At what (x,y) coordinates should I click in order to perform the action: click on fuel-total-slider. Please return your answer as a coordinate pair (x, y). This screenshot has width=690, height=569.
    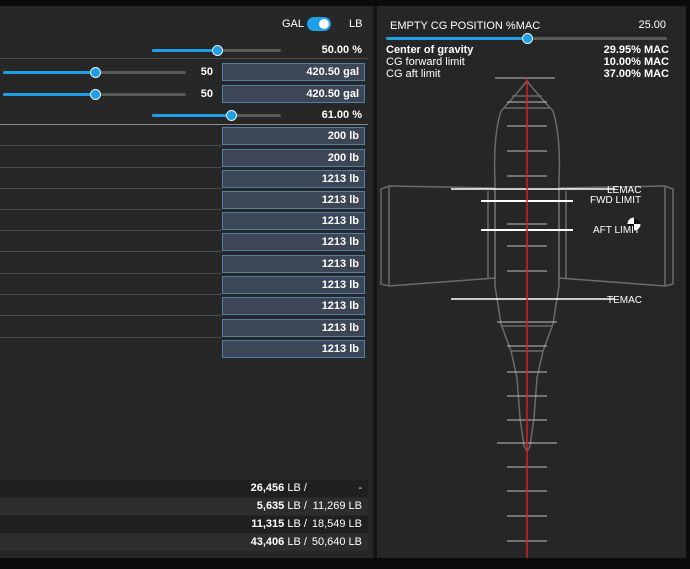
    Looking at the image, I should click on (216, 50).